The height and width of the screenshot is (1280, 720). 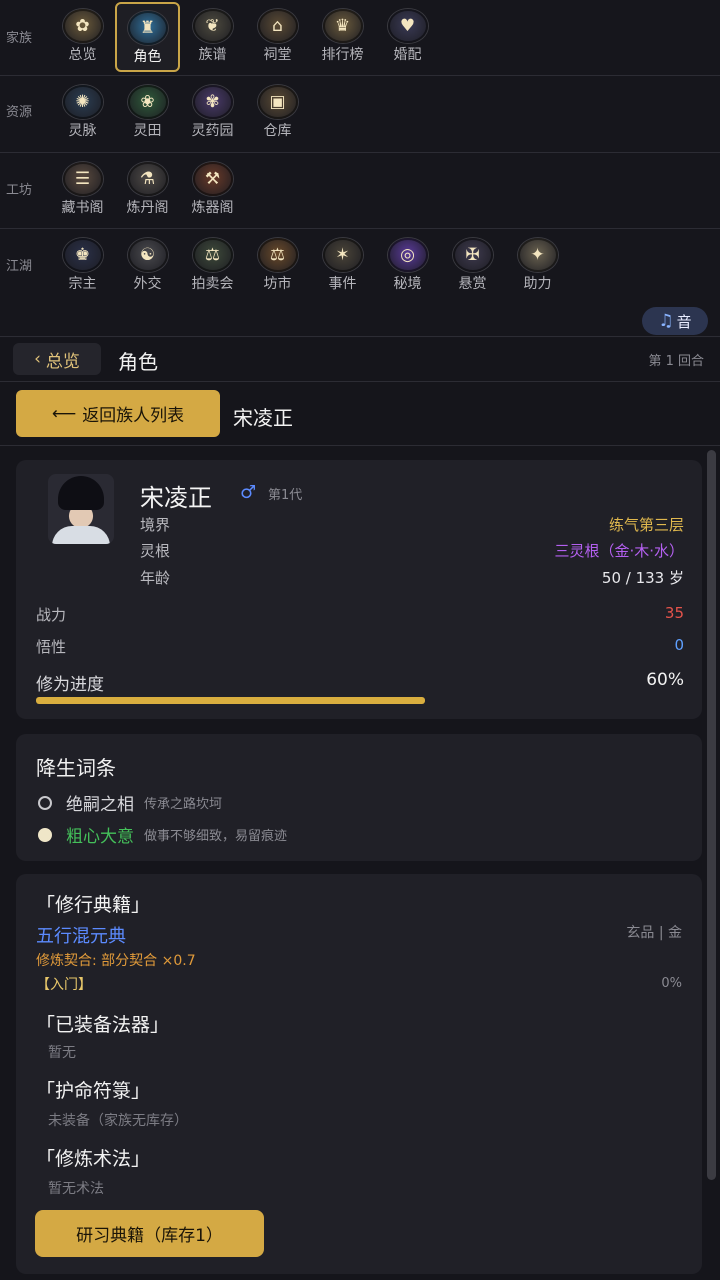 What do you see at coordinates (675, 321) in the screenshot?
I see `music-toggle-button: ♫ 音` at bounding box center [675, 321].